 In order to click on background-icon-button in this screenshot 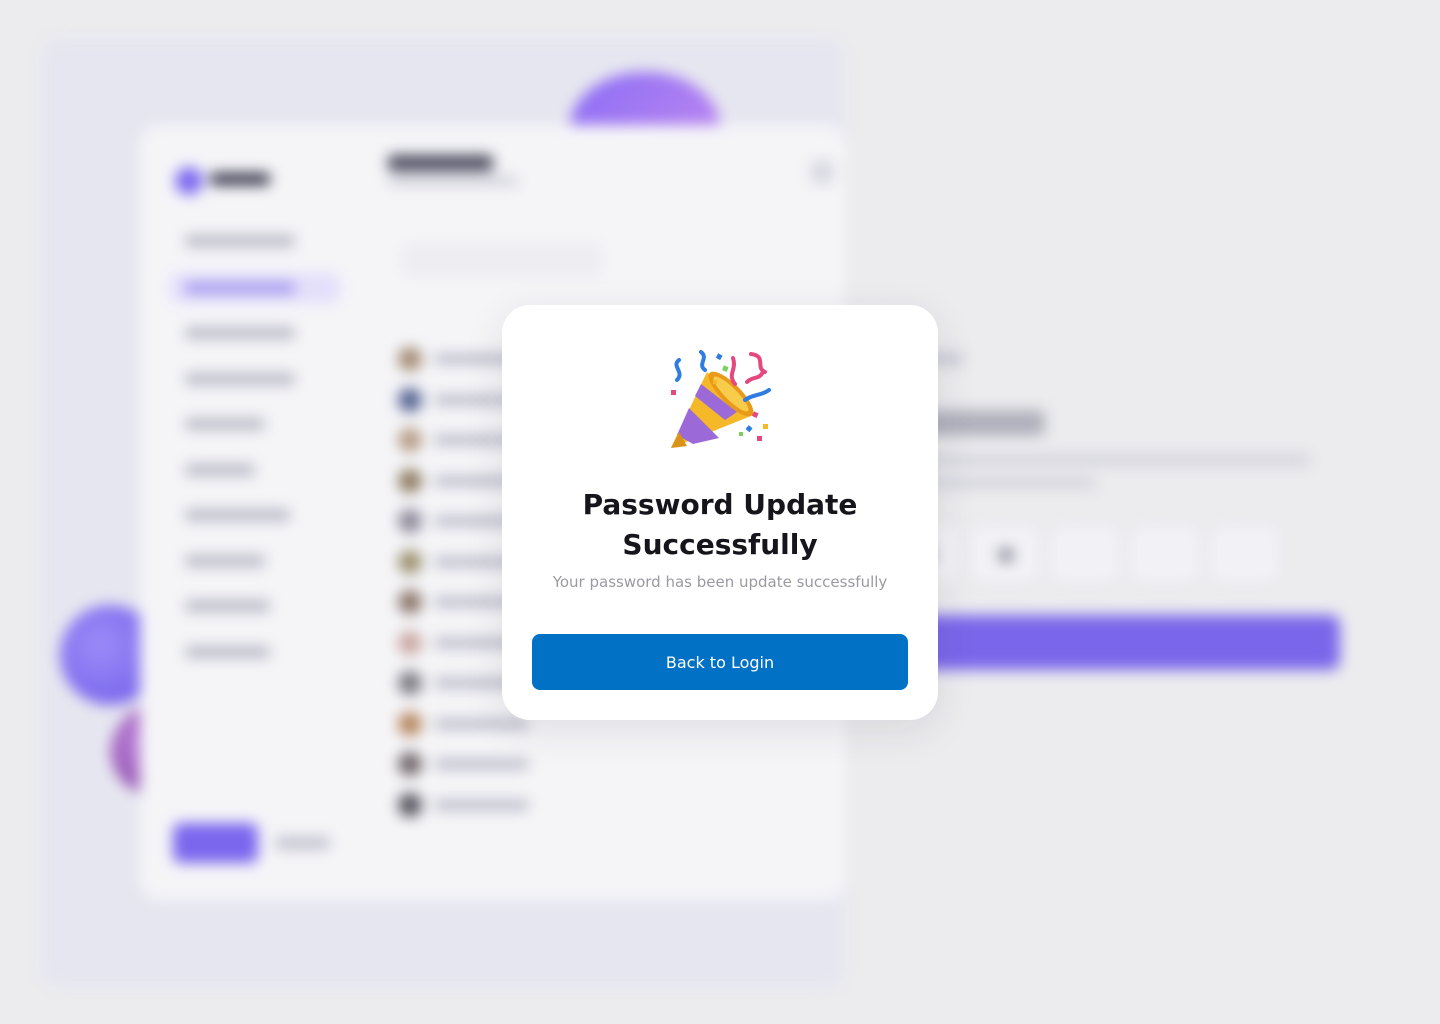, I will do `click(822, 172)`.